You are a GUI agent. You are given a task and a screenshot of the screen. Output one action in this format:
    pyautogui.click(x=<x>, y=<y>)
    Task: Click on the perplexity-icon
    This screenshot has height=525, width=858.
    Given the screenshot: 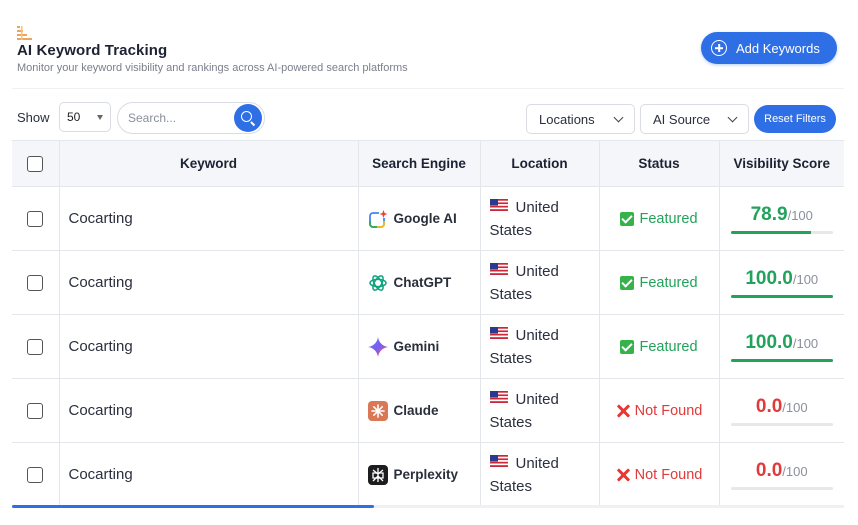 What is the action you would take?
    pyautogui.click(x=377, y=474)
    